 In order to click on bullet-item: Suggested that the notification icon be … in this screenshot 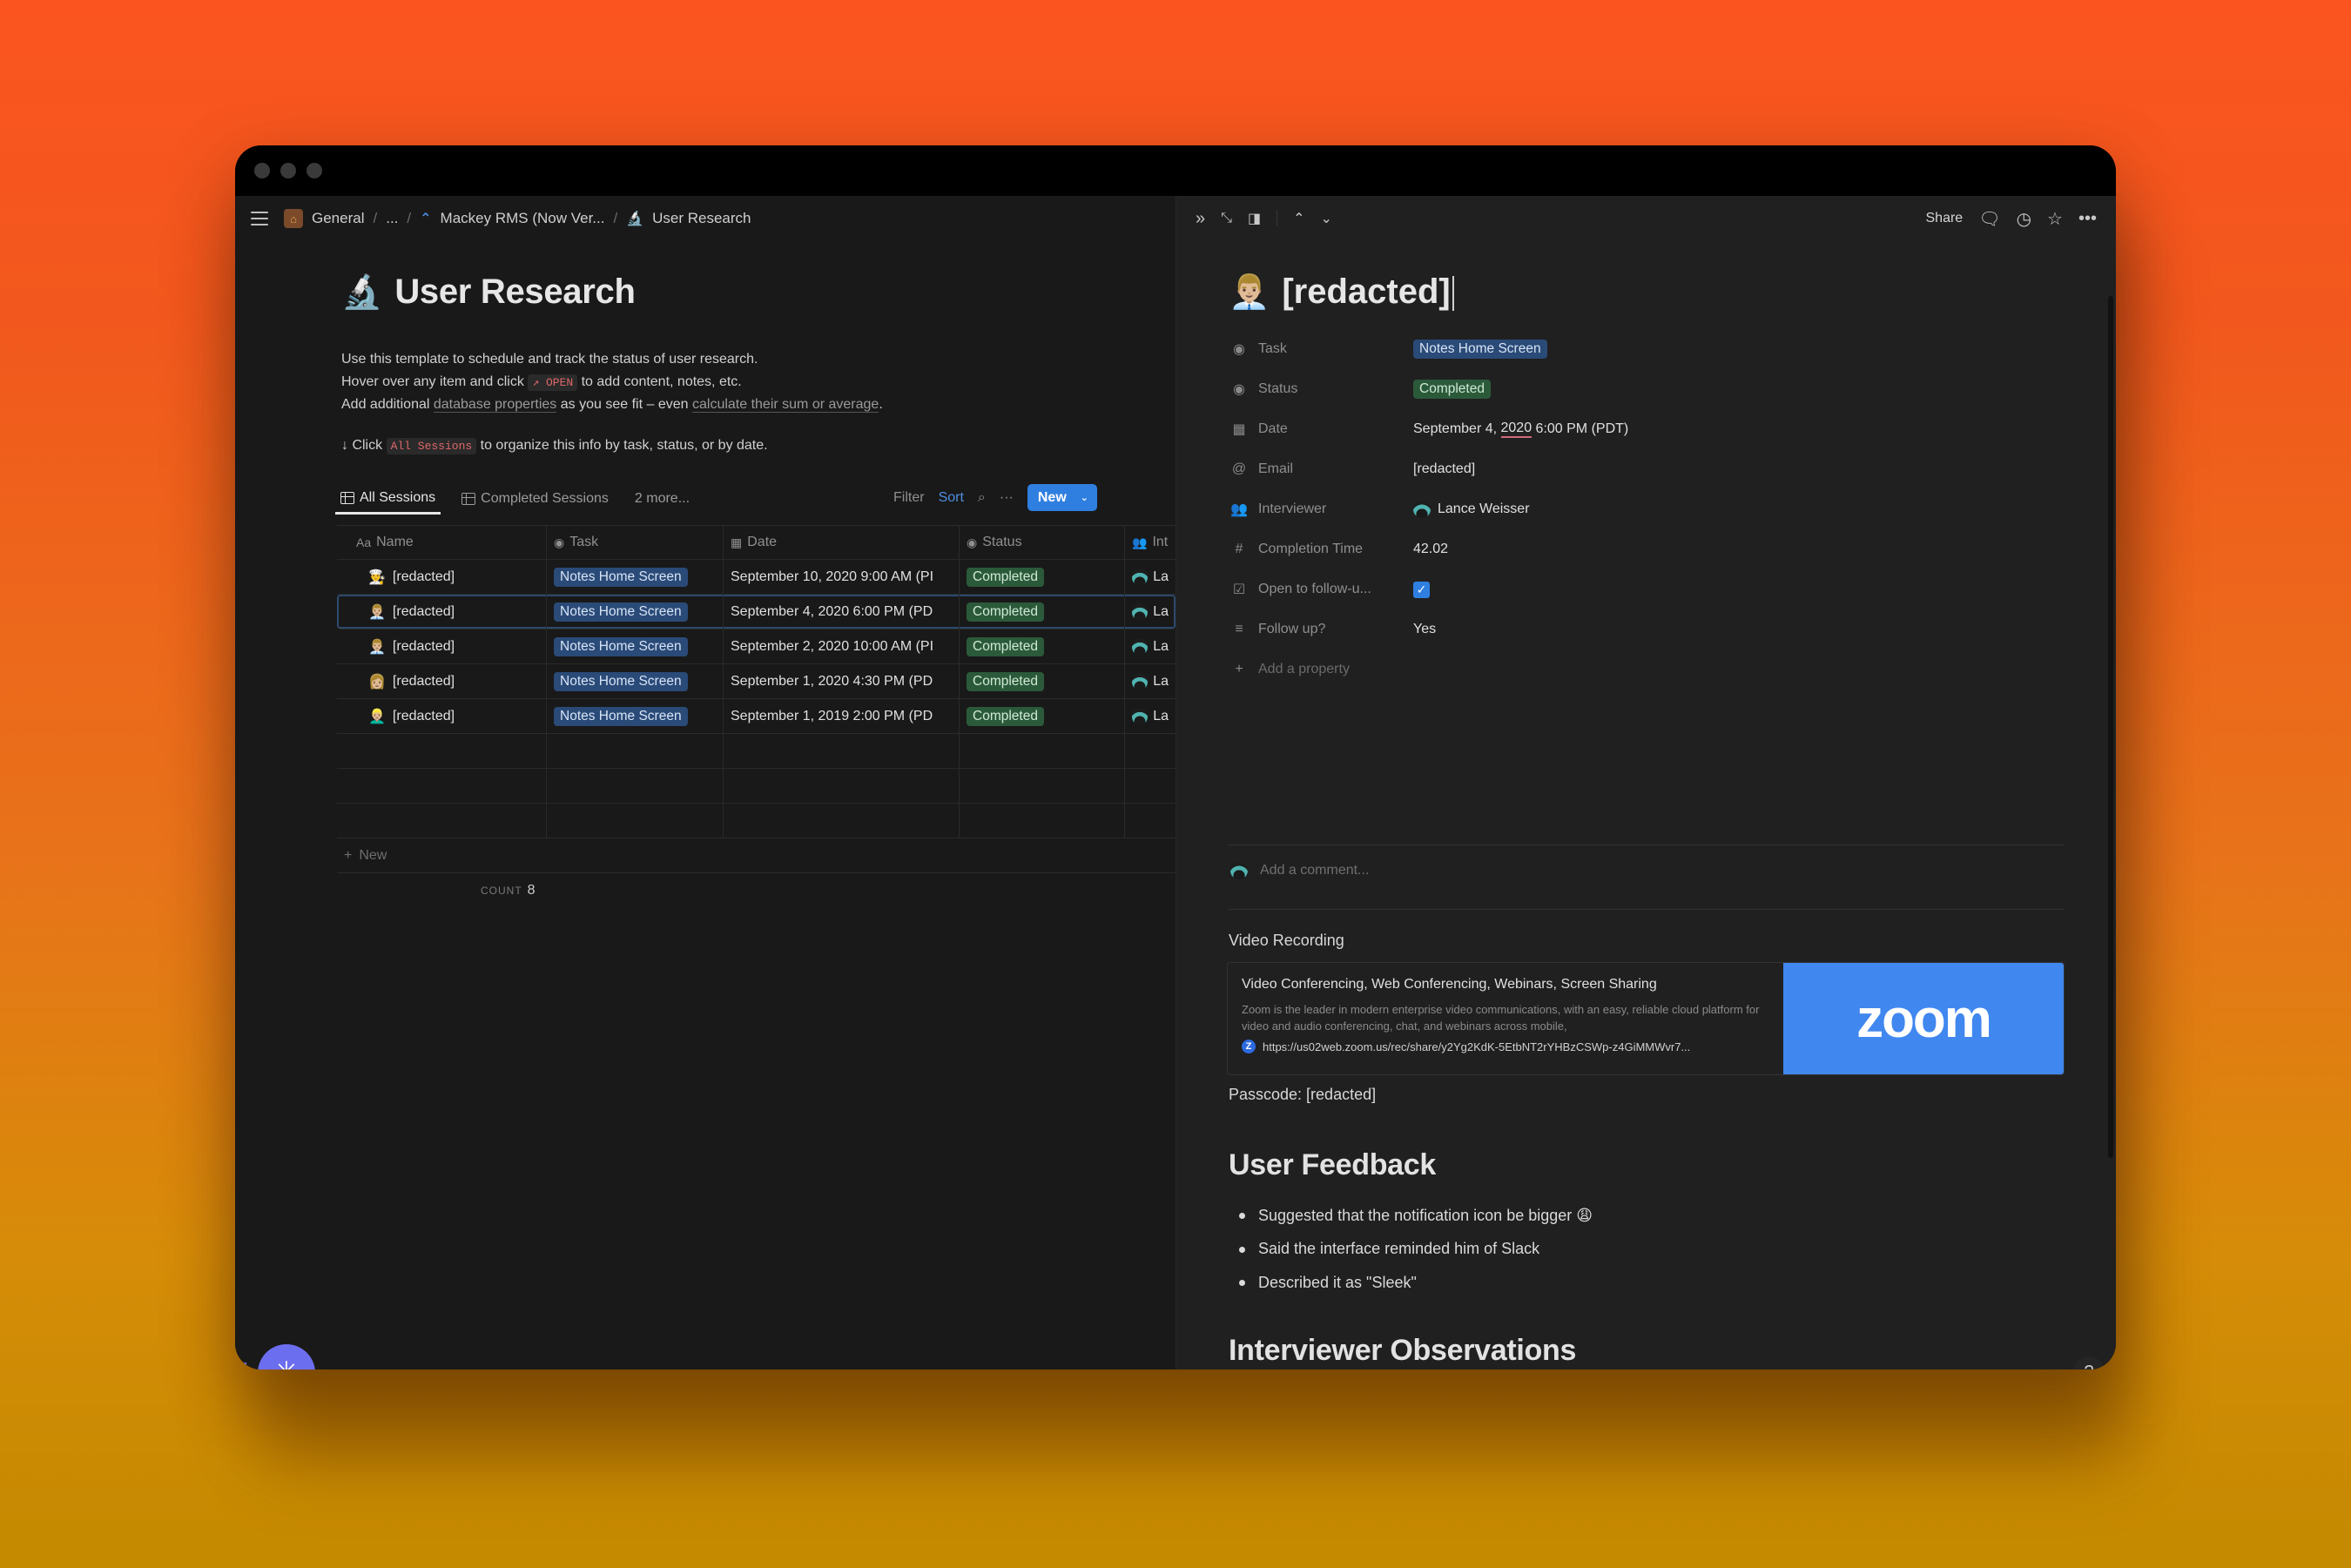, I will do `click(1411, 1216)`.